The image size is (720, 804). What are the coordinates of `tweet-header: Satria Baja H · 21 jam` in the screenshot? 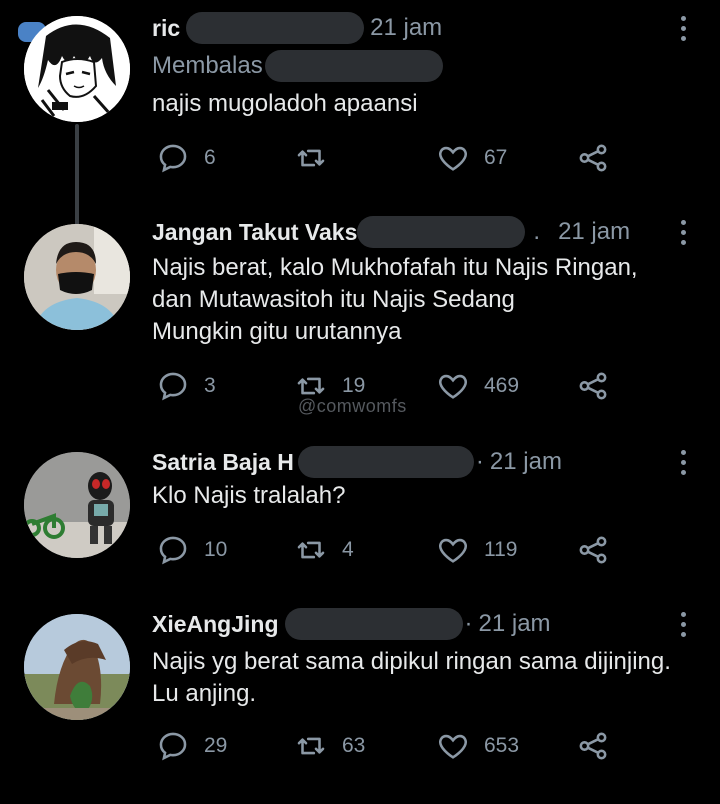 It's located at (357, 462).